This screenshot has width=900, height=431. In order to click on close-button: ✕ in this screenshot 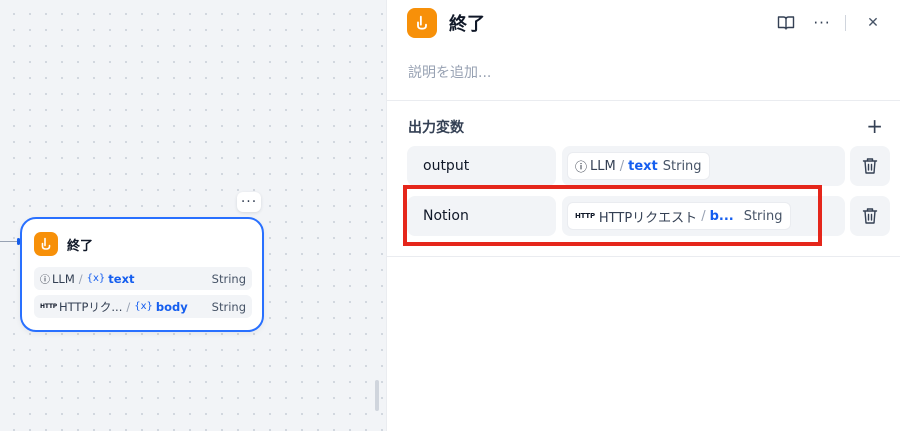, I will do `click(873, 23)`.